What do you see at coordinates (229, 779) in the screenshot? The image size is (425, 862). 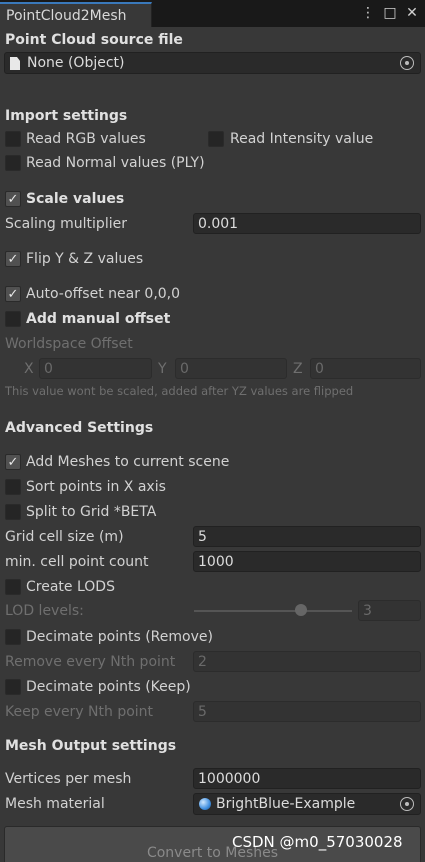 I see `vertices-per-mesh-value: 1000000` at bounding box center [229, 779].